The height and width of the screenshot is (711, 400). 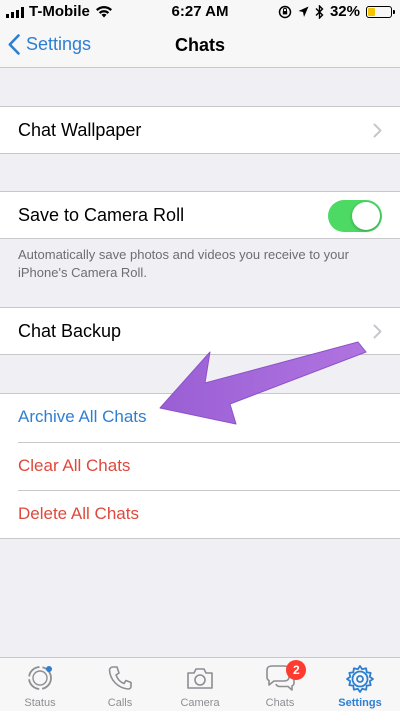 What do you see at coordinates (296, 670) in the screenshot?
I see `unread-badge: 2` at bounding box center [296, 670].